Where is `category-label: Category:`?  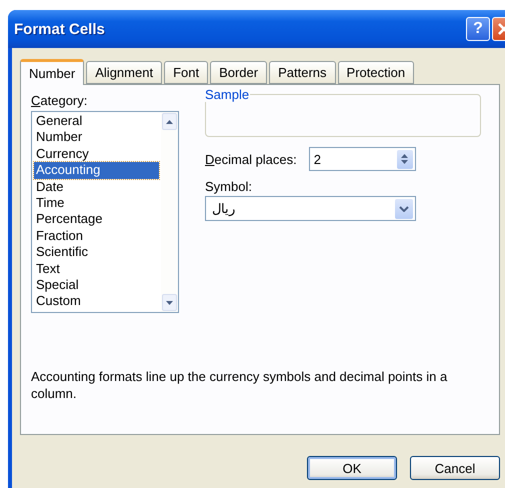 category-label: Category: is located at coordinates (59, 100).